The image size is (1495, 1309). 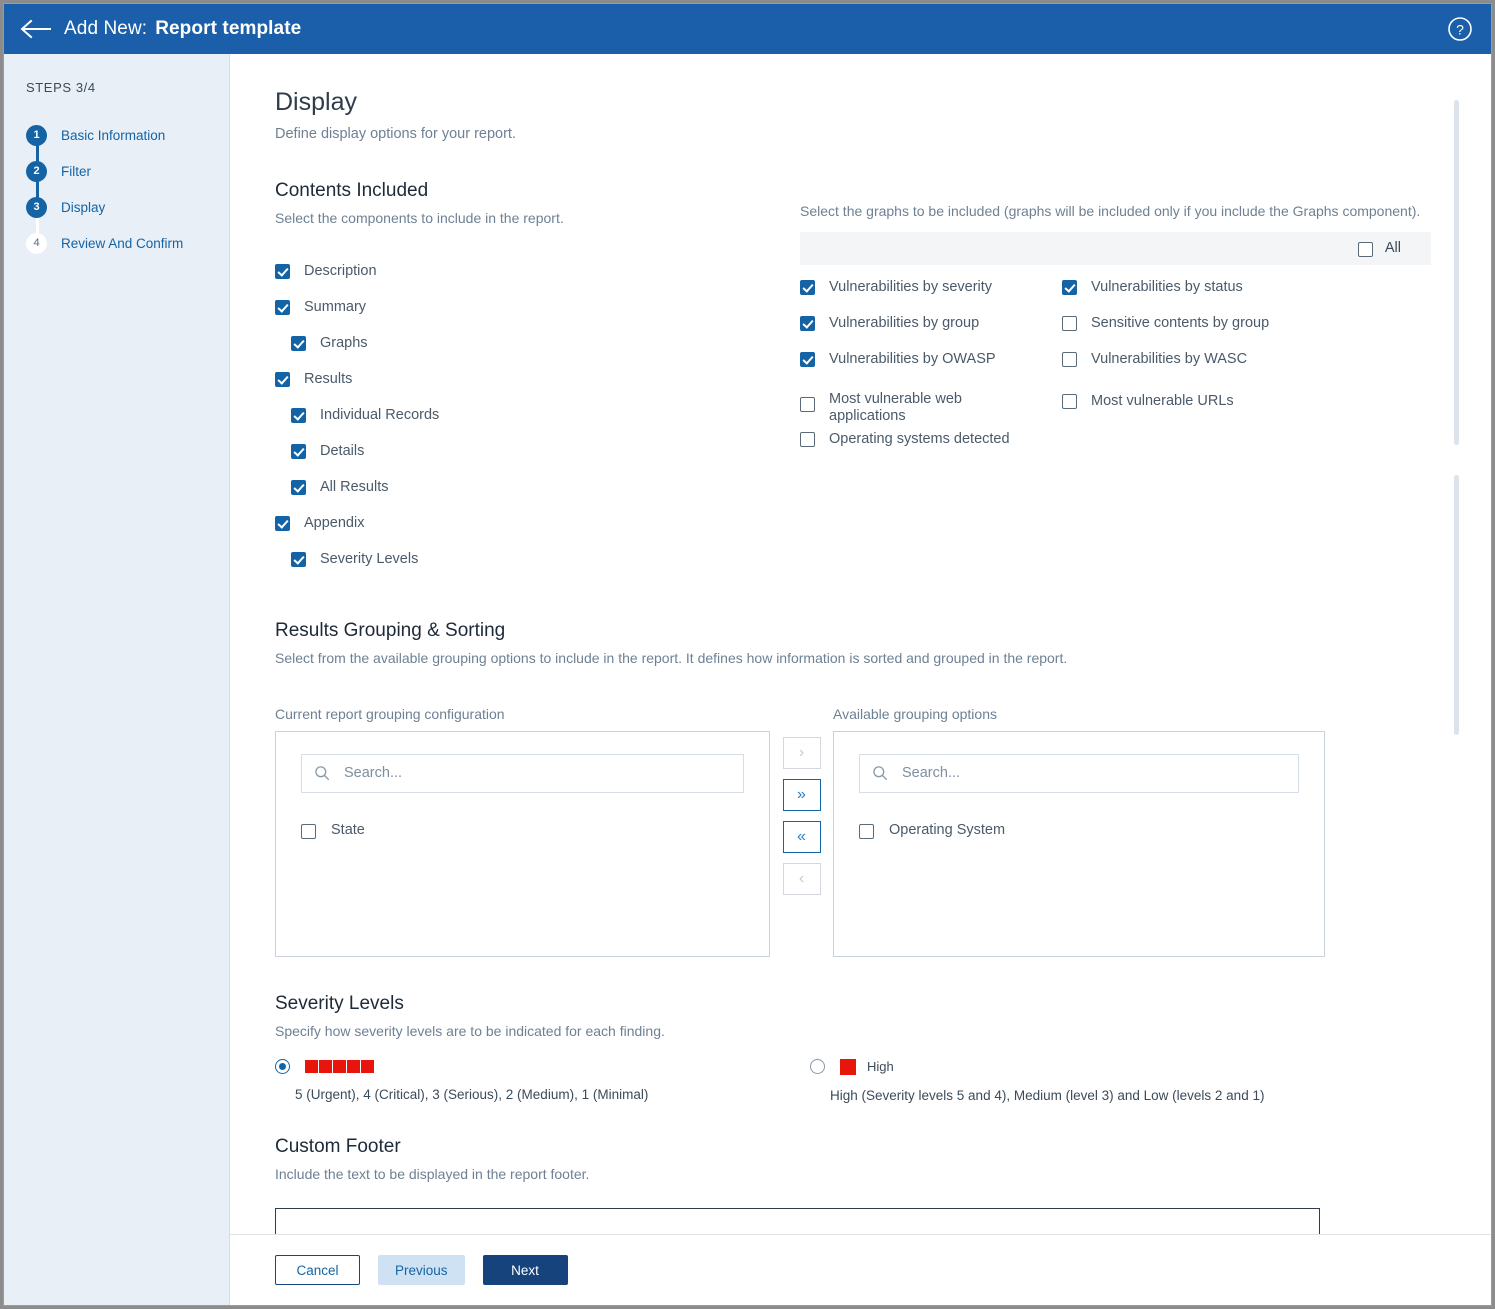 I want to click on checkbox-row-operating-systems-detected: Operating systems detected, so click(x=931, y=447).